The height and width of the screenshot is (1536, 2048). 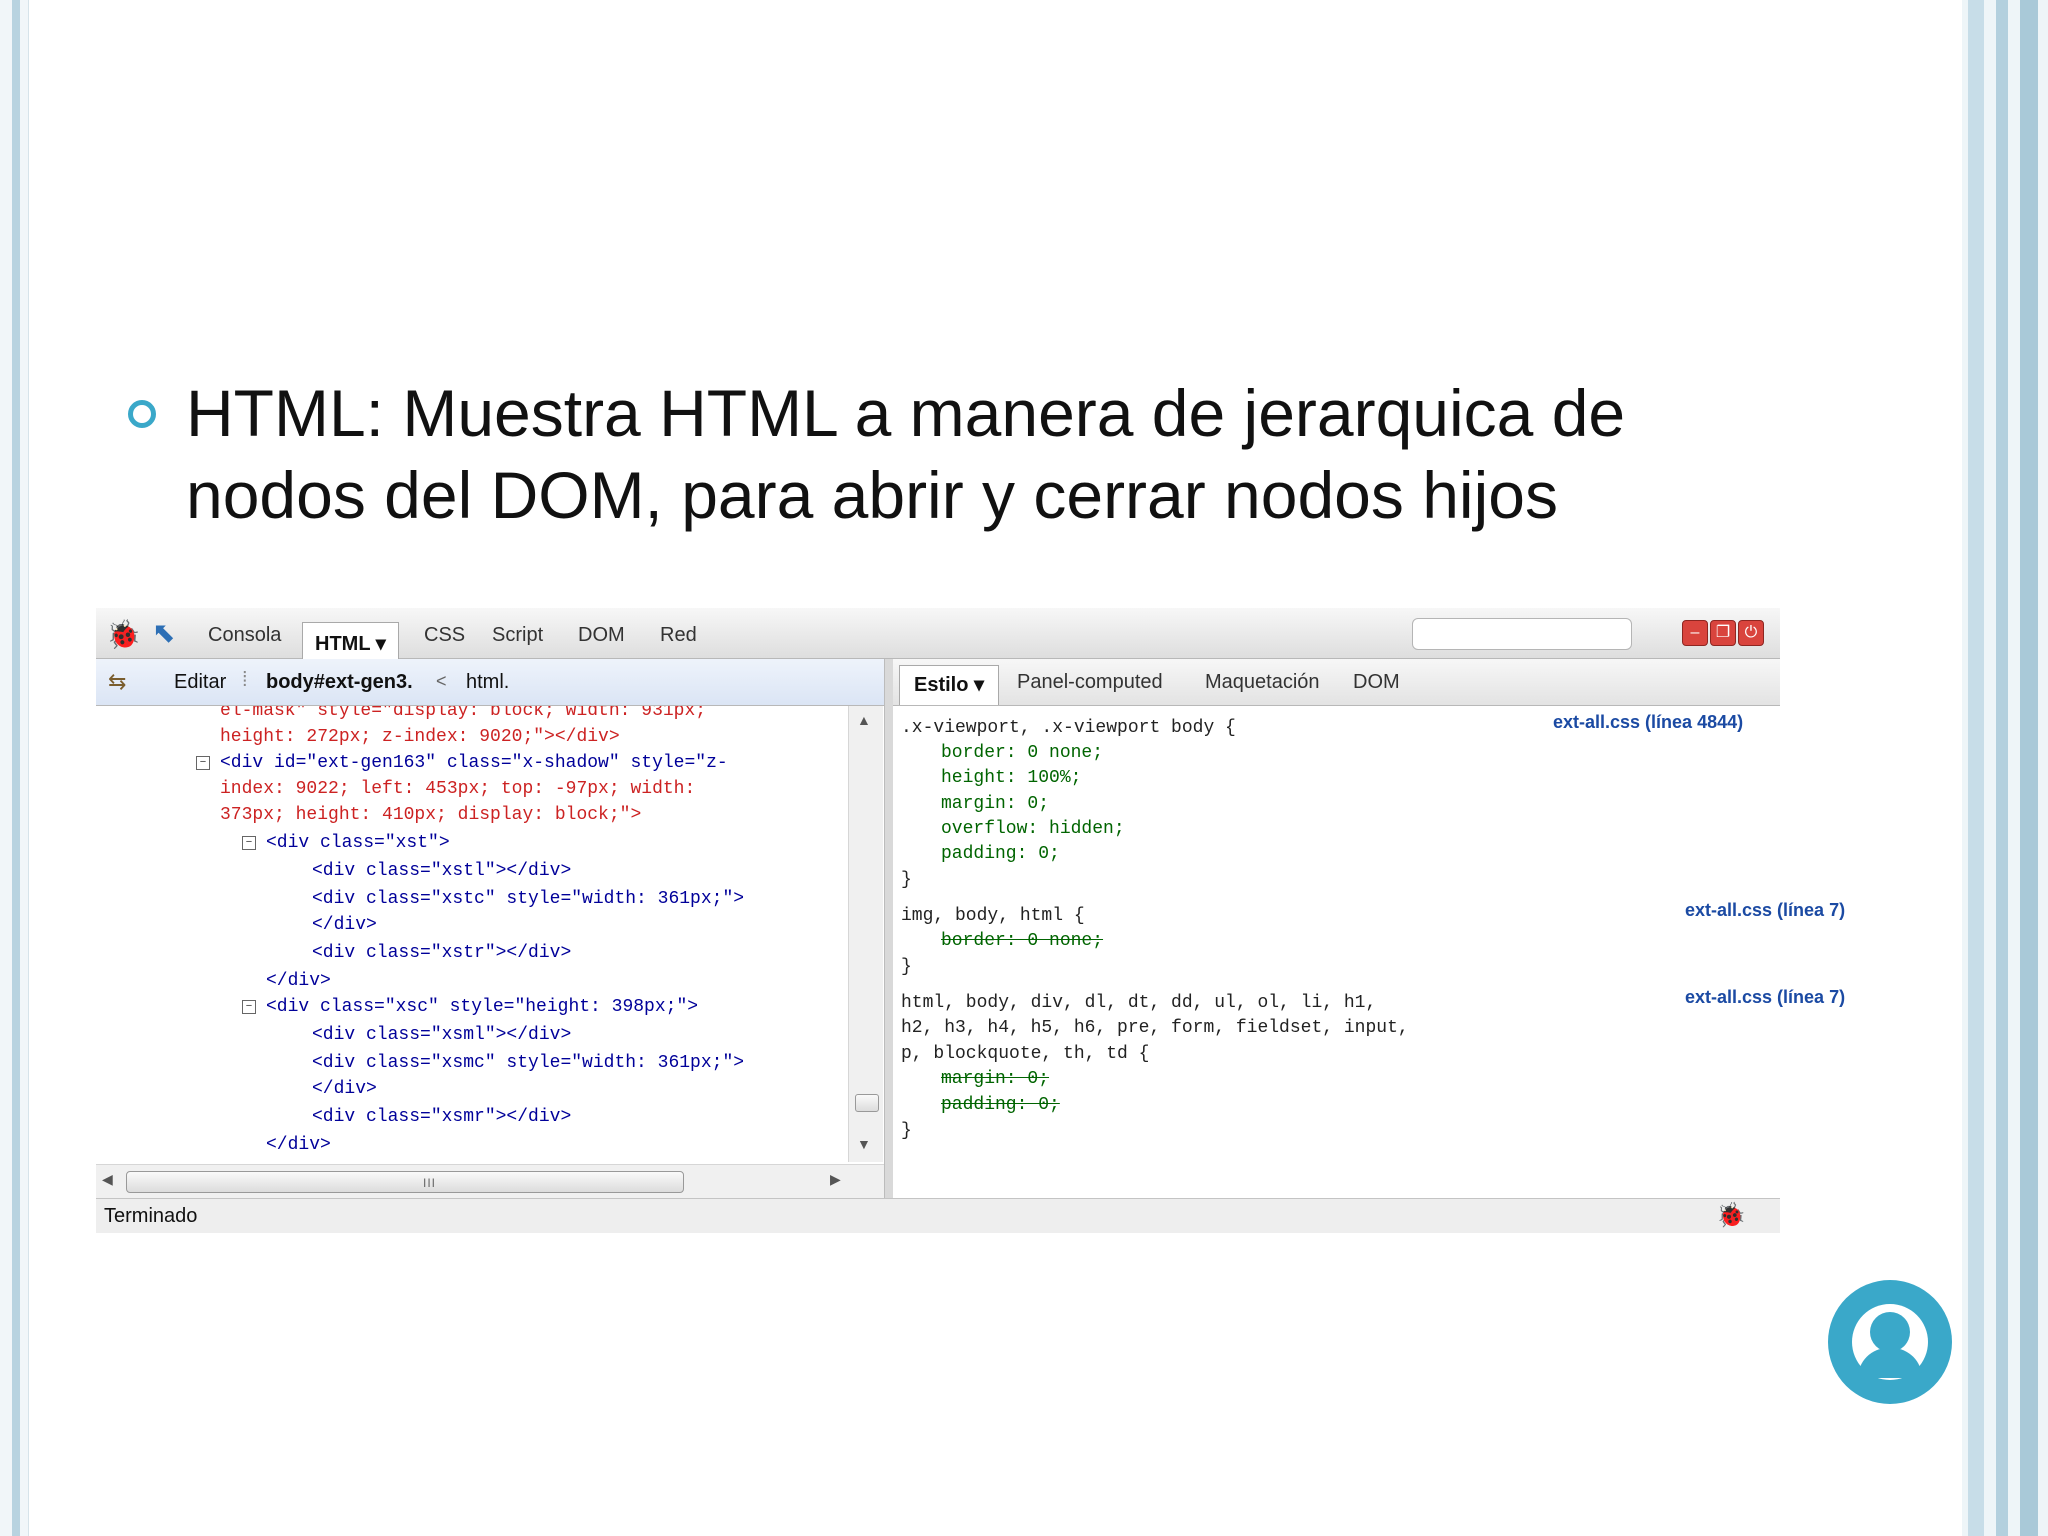 I want to click on css-source-link: ext-all.css (línea 4844), so click(x=1648, y=722).